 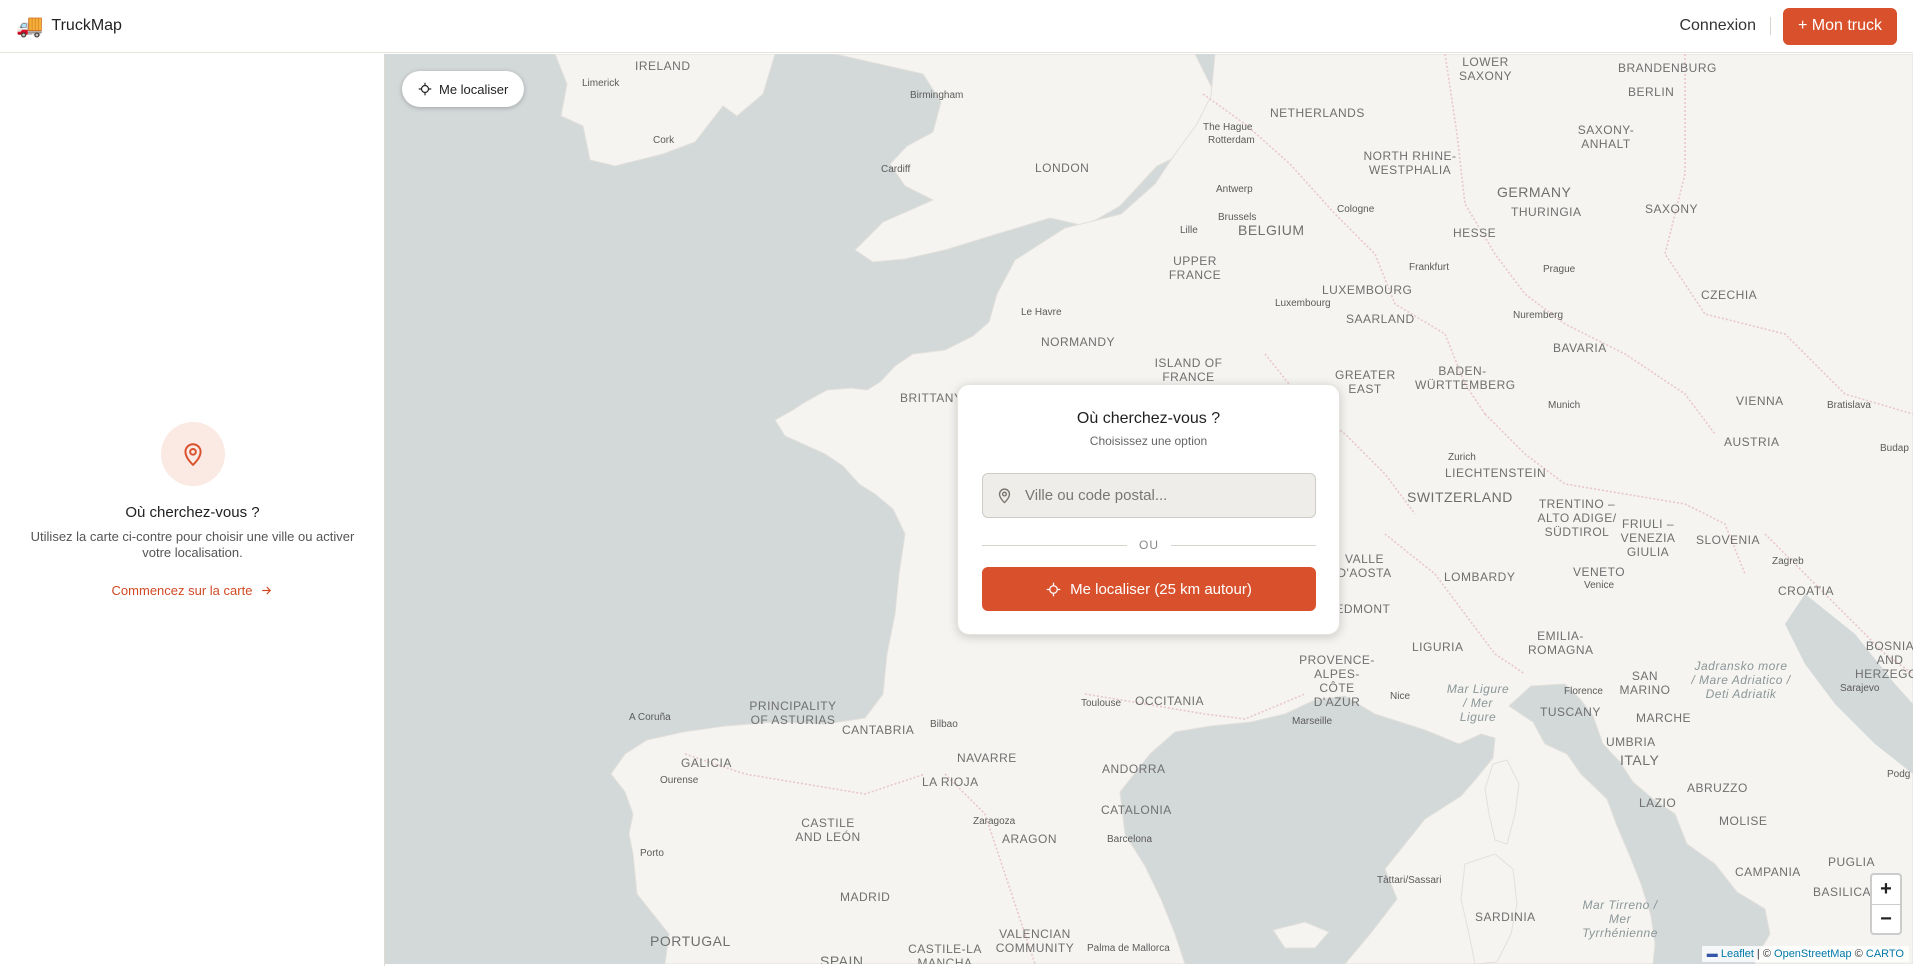 I want to click on map-label-budapest: Budap, so click(x=1894, y=448).